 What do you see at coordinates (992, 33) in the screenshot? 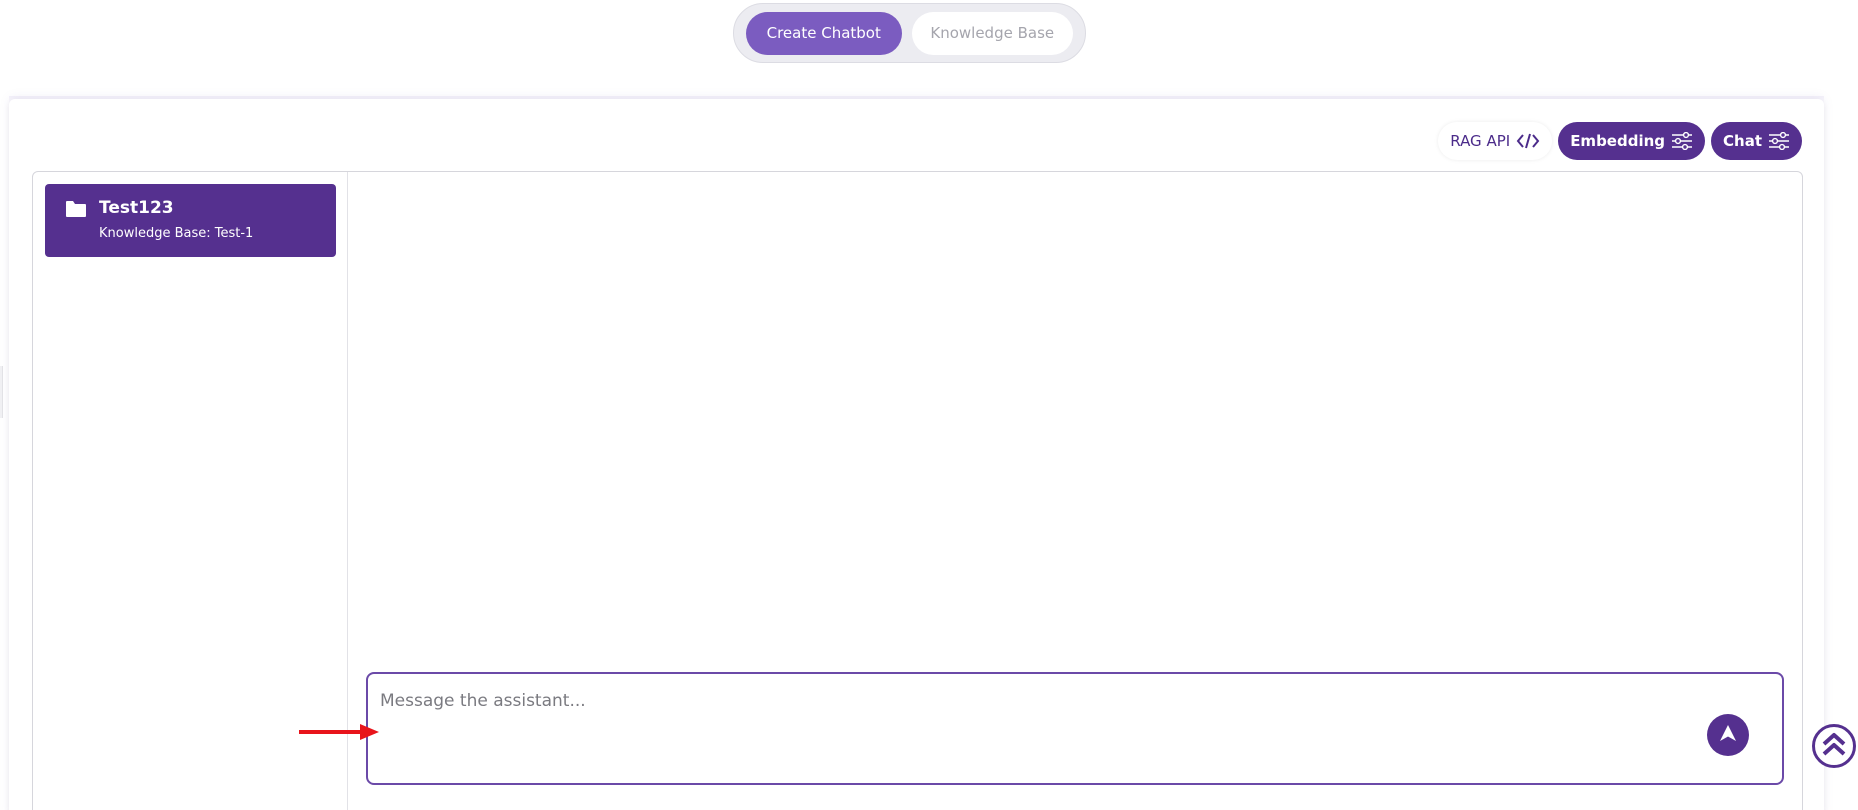
I see `knowledge-base-tab: Knowledge Base` at bounding box center [992, 33].